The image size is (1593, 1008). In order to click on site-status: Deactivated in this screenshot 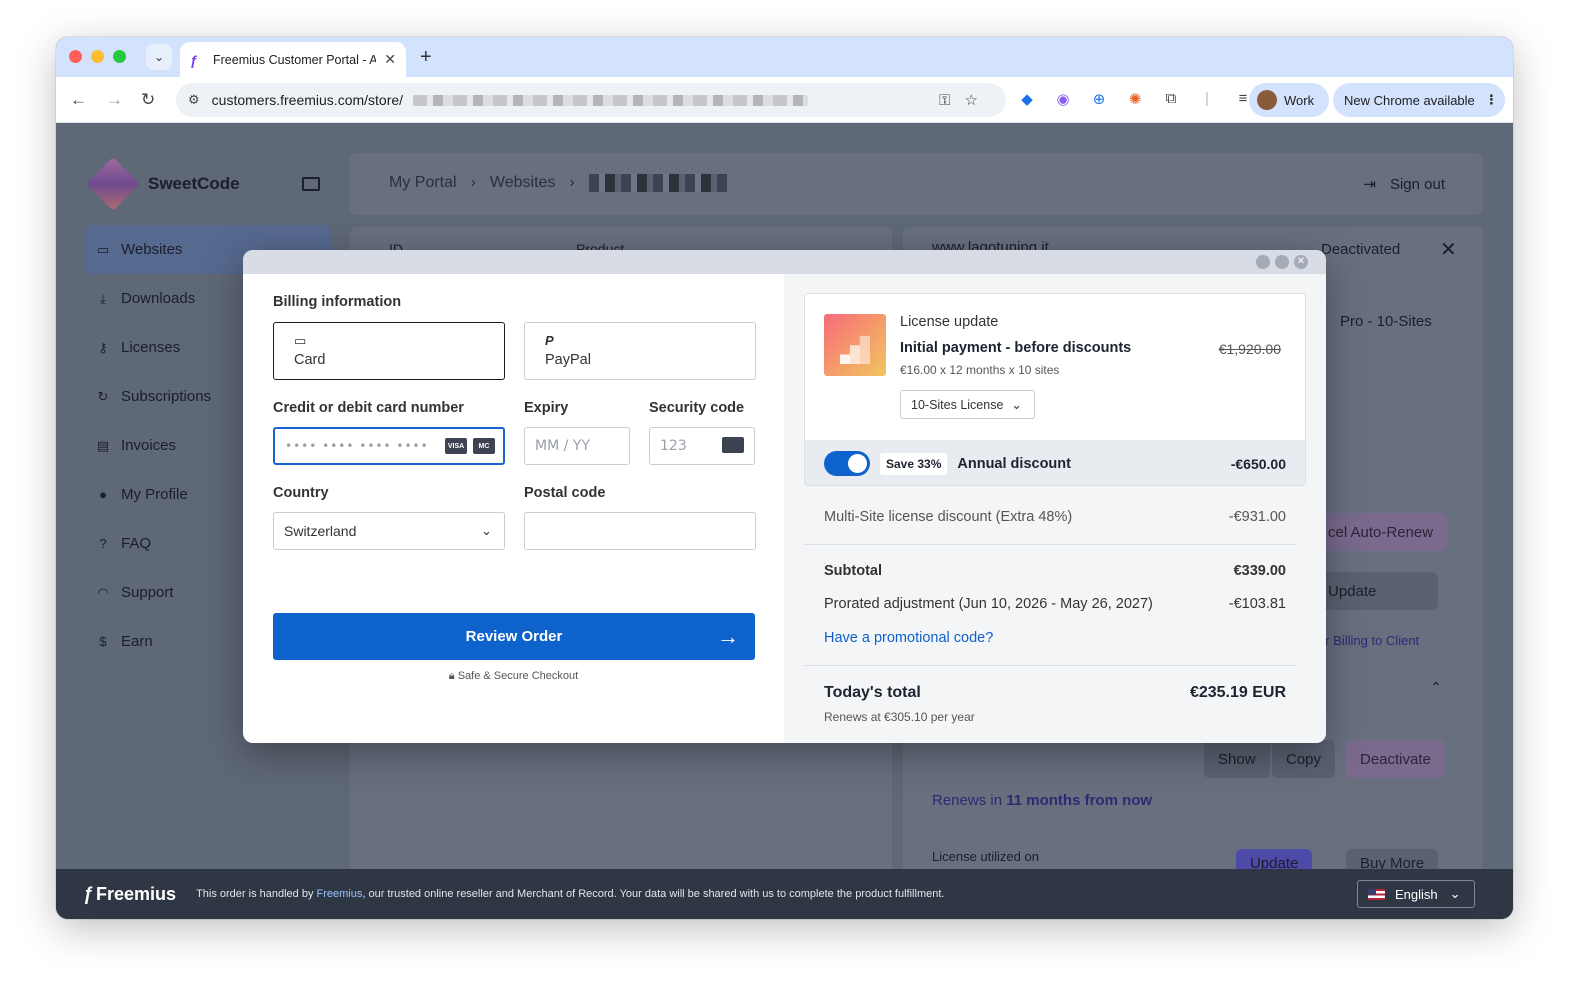, I will do `click(1360, 249)`.